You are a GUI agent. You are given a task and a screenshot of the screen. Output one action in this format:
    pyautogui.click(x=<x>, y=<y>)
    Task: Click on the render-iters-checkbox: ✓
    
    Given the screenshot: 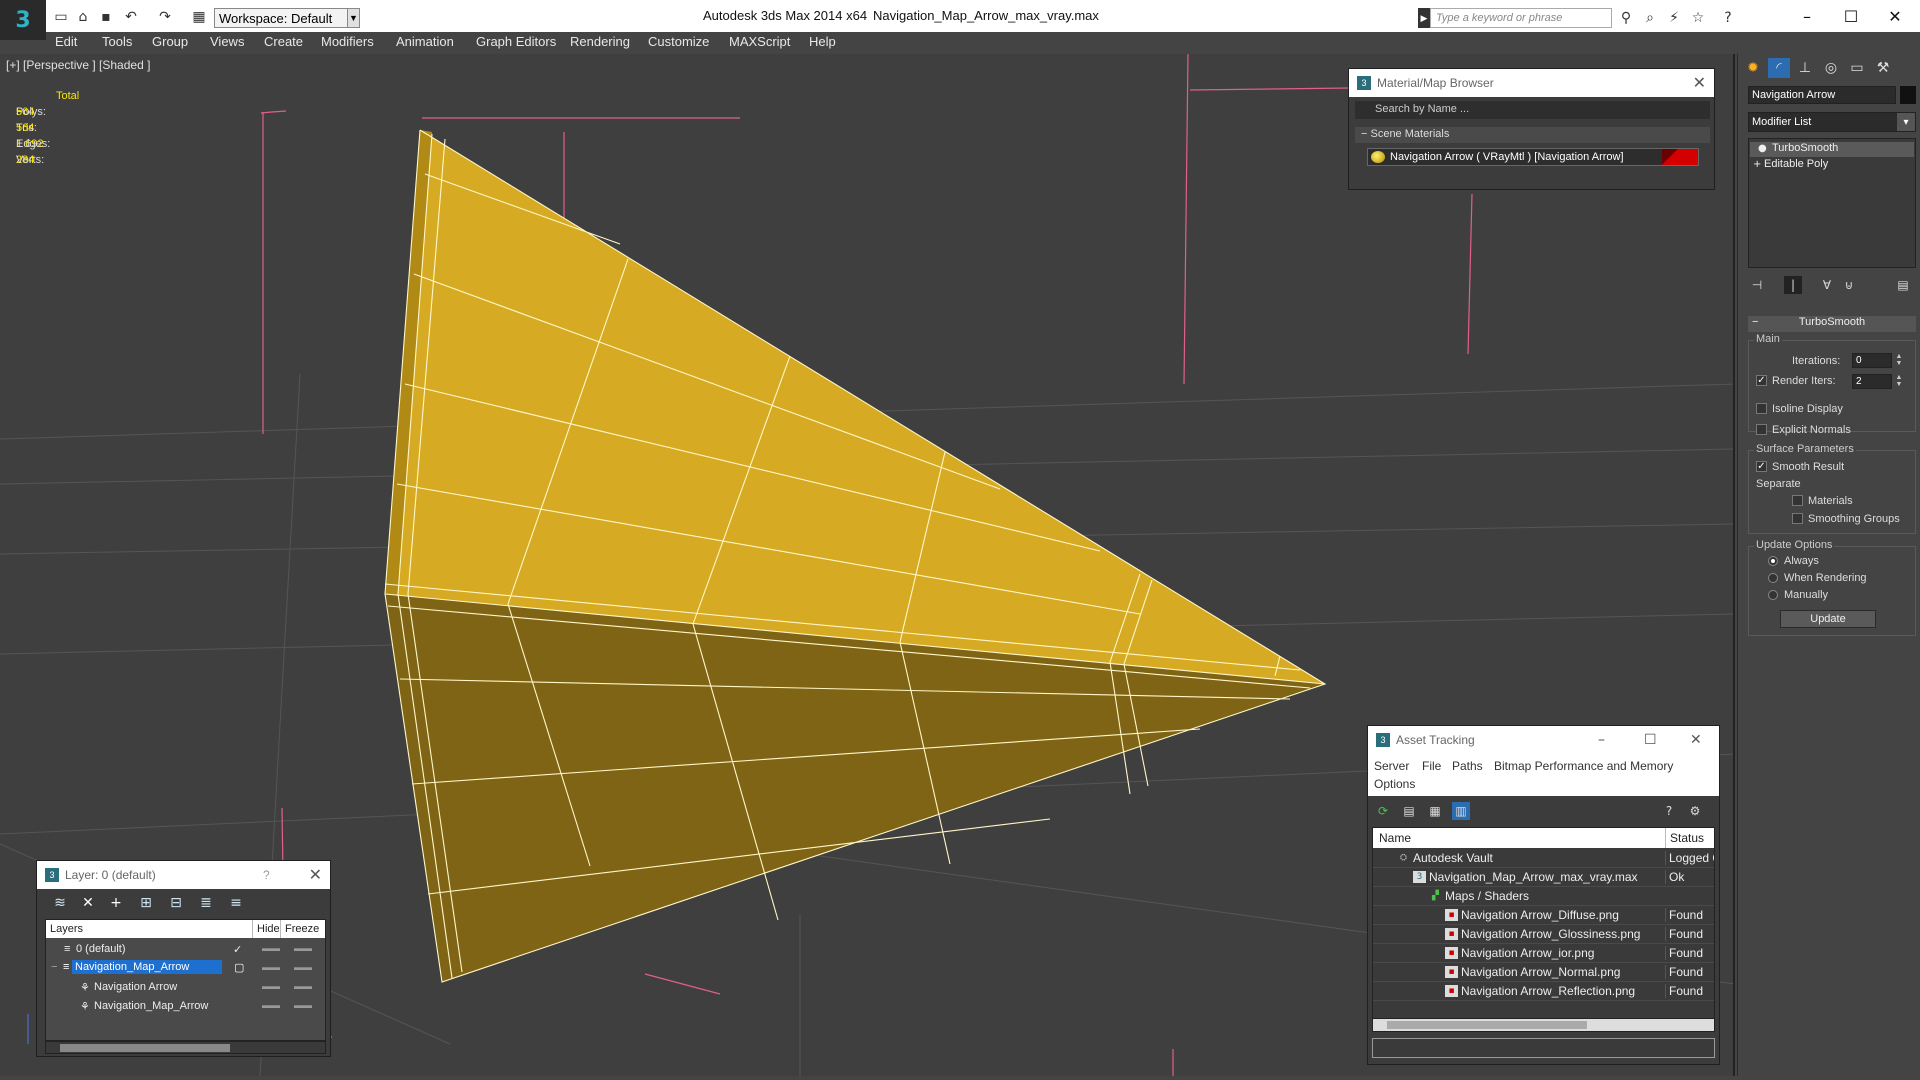 What is the action you would take?
    pyautogui.click(x=1761, y=380)
    